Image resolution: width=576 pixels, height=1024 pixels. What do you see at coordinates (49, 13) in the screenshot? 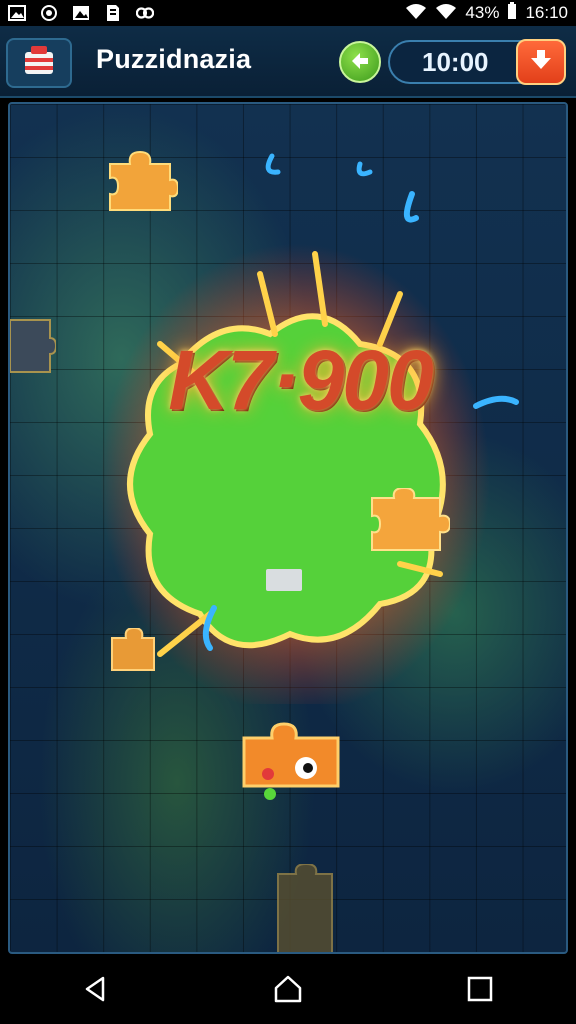
I see `circle-icon` at bounding box center [49, 13].